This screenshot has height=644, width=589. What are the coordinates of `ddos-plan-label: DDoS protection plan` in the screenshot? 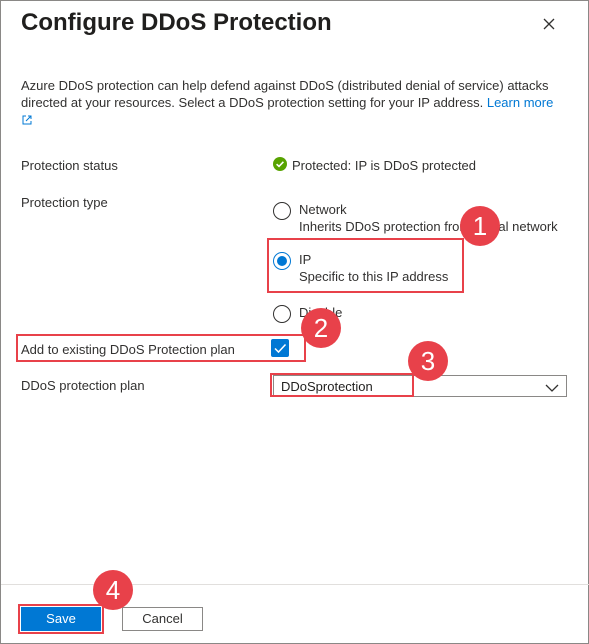 It's located at (83, 385).